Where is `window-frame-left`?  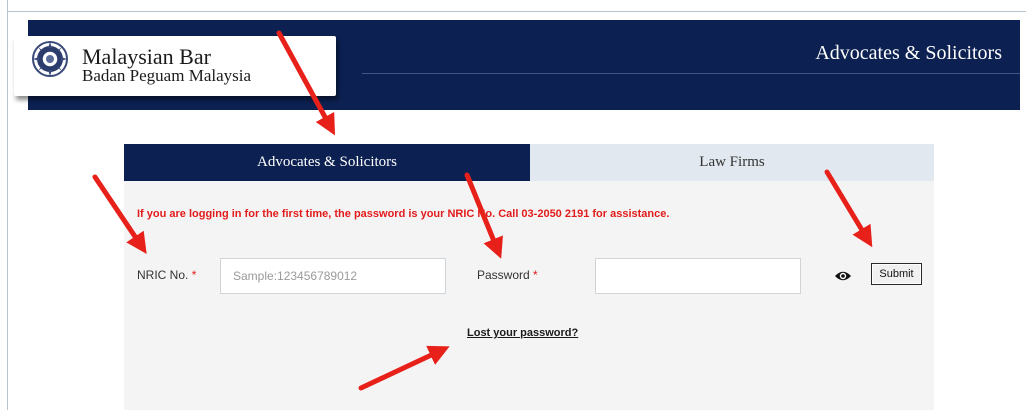
window-frame-left is located at coordinates (4, 205).